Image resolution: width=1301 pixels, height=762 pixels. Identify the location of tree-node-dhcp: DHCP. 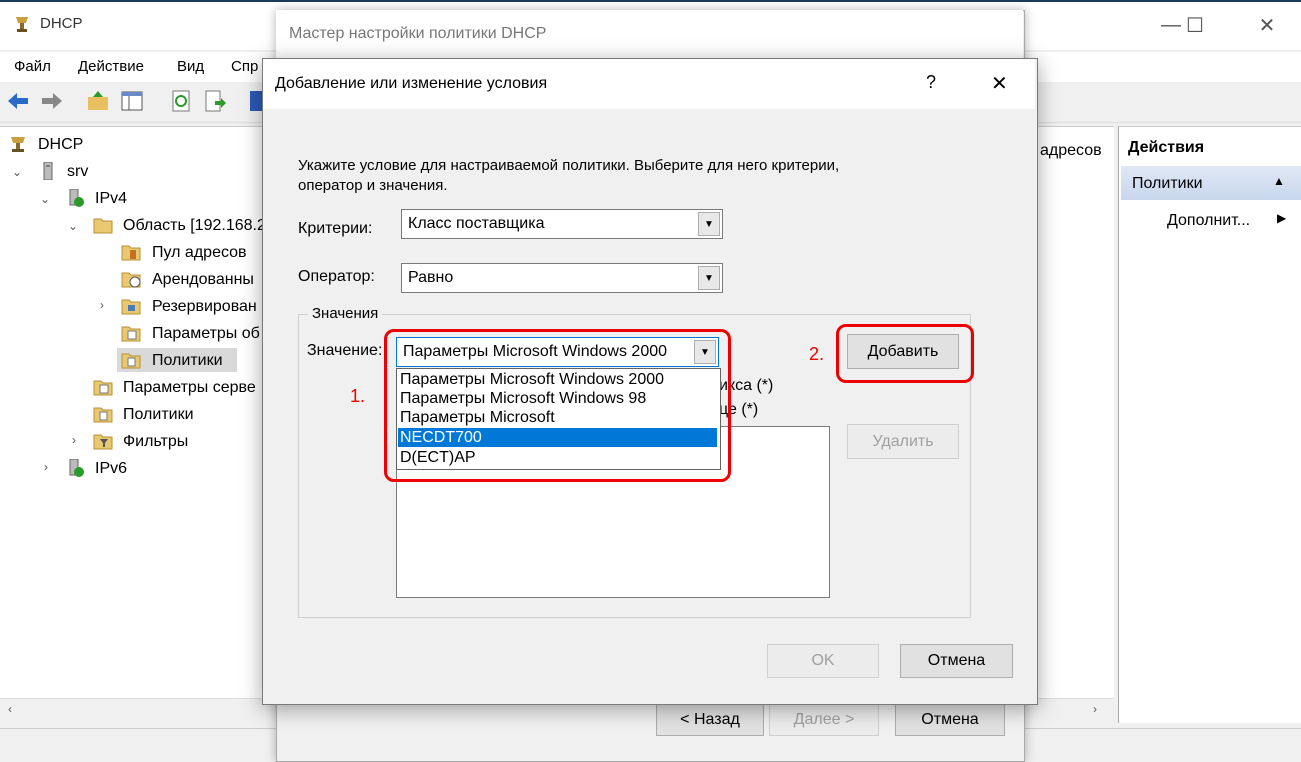
(60, 145).